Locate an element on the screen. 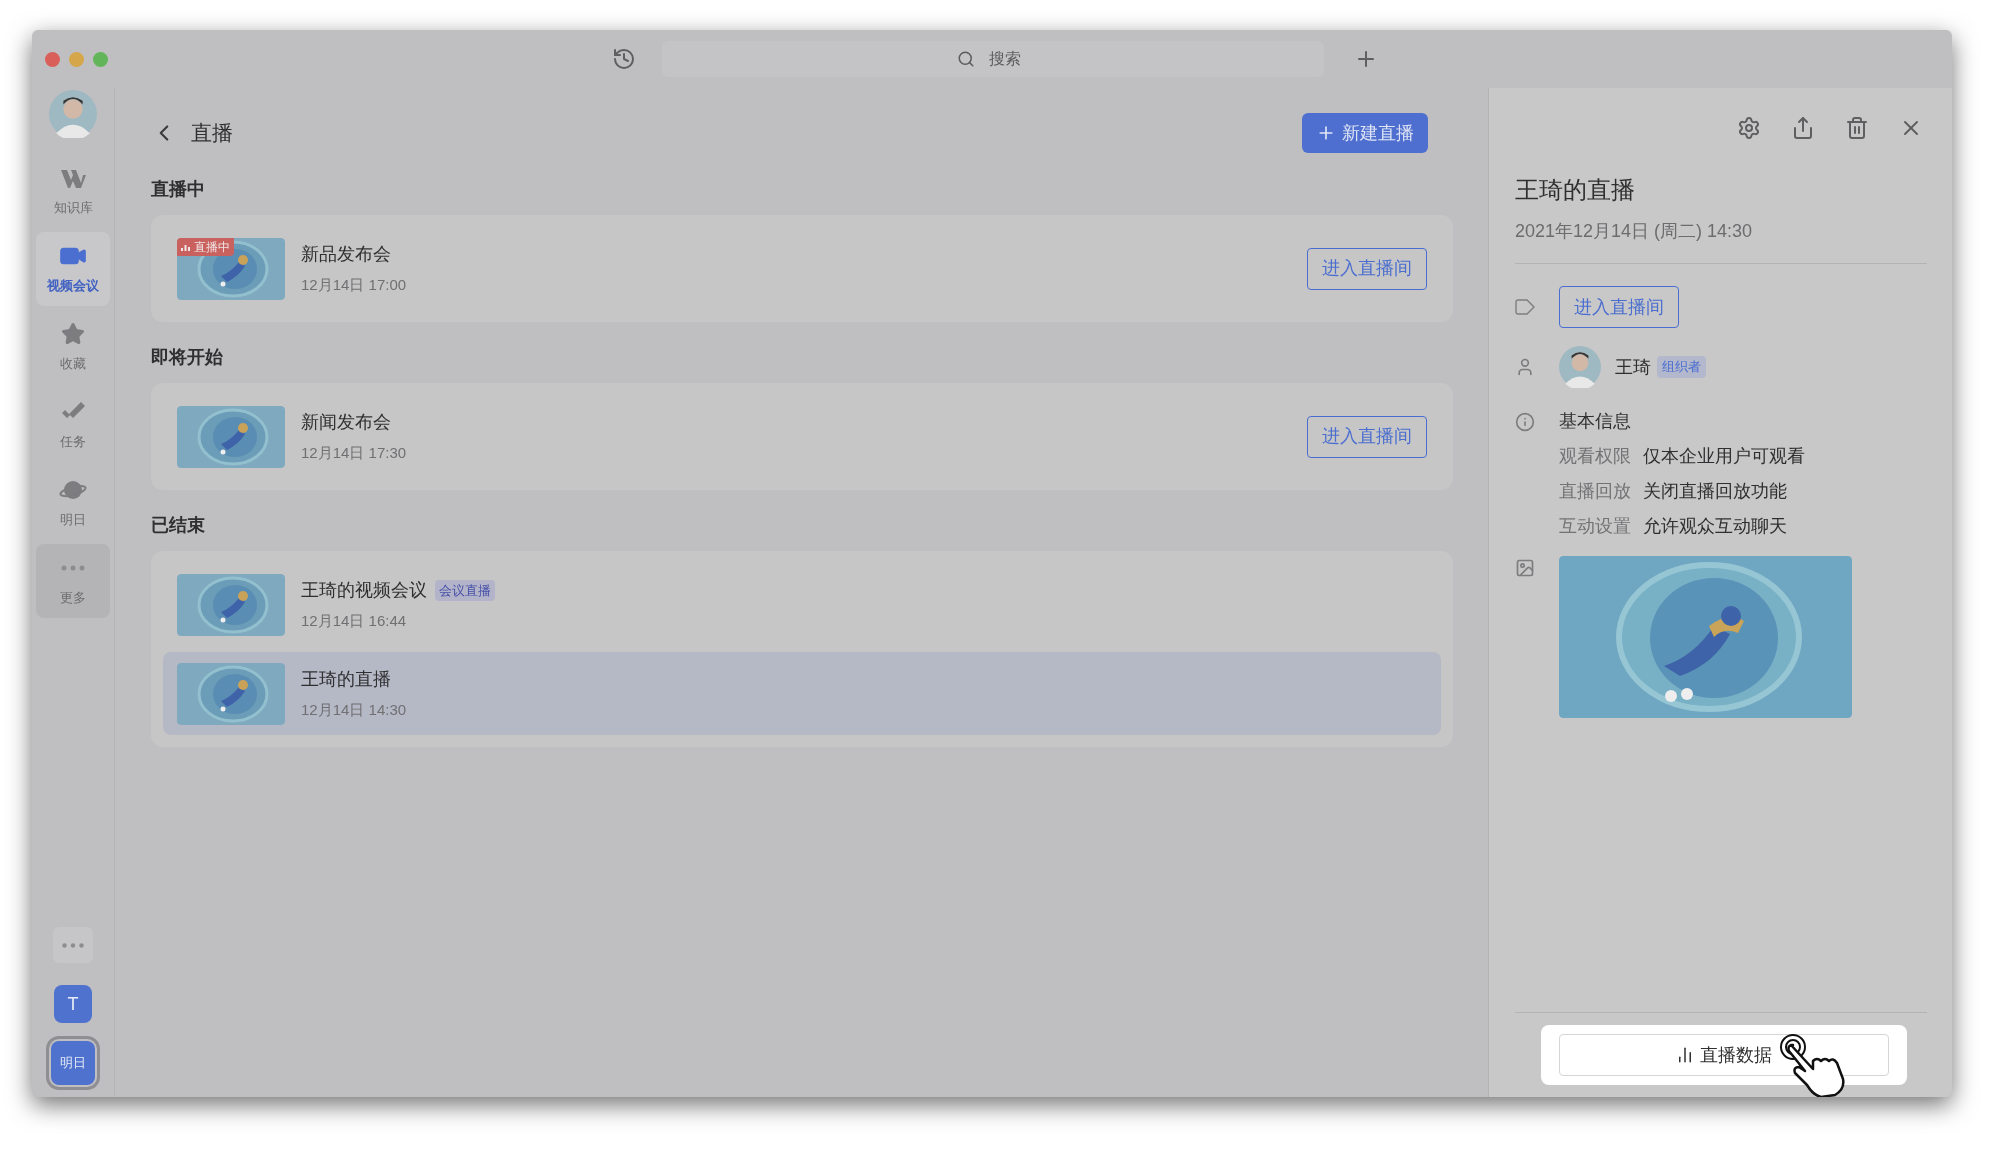 This screenshot has height=1160, width=2014. event-row: 王琦的直播 12月14日 14:30 is located at coordinates (802, 693).